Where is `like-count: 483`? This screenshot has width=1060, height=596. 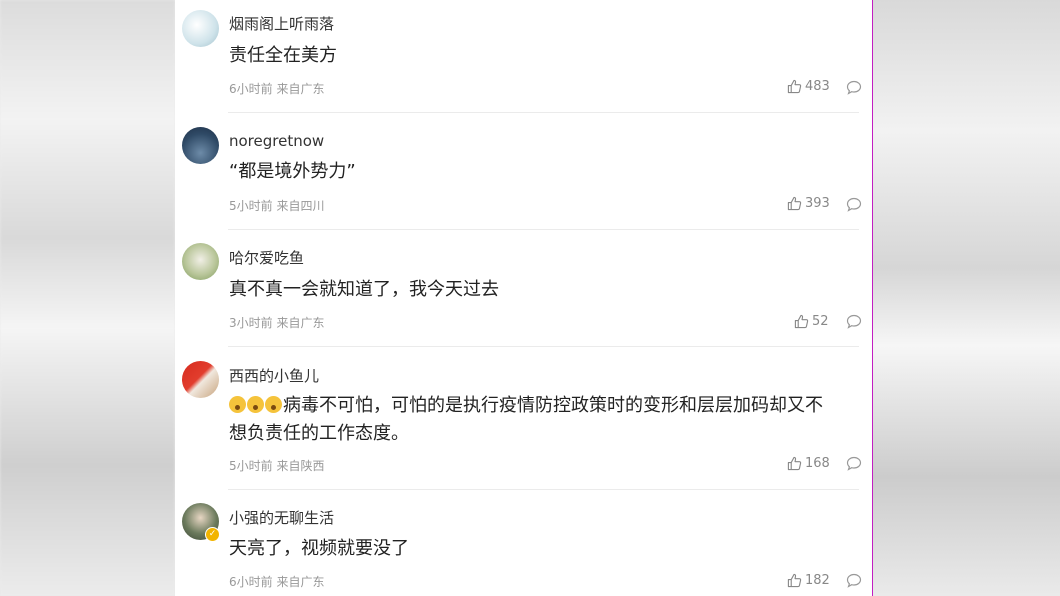
like-count: 483 is located at coordinates (817, 86).